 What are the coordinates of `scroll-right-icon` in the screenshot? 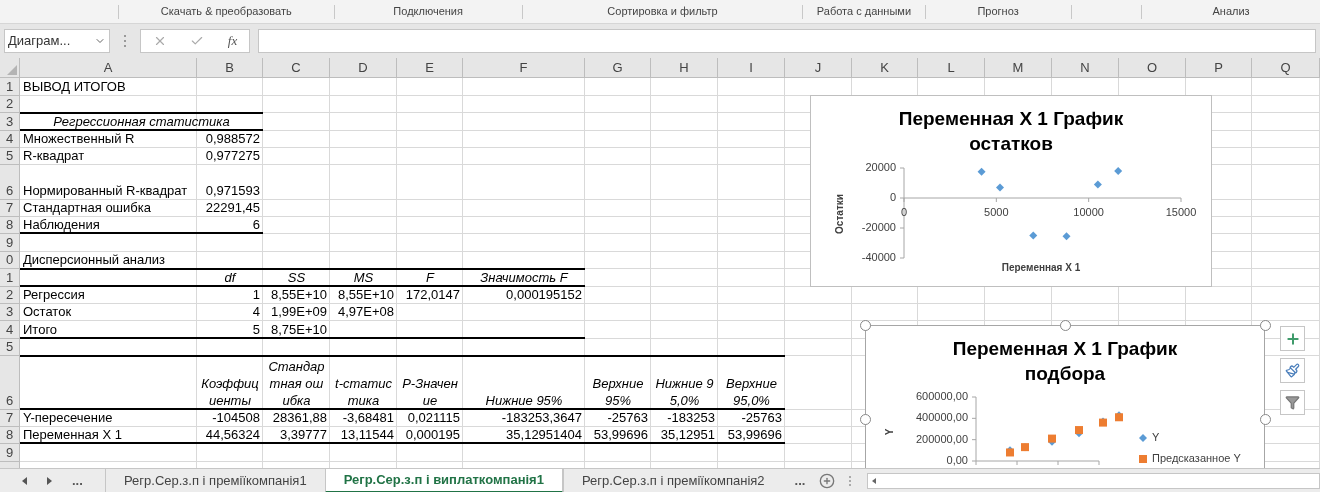 It's located at (49, 480).